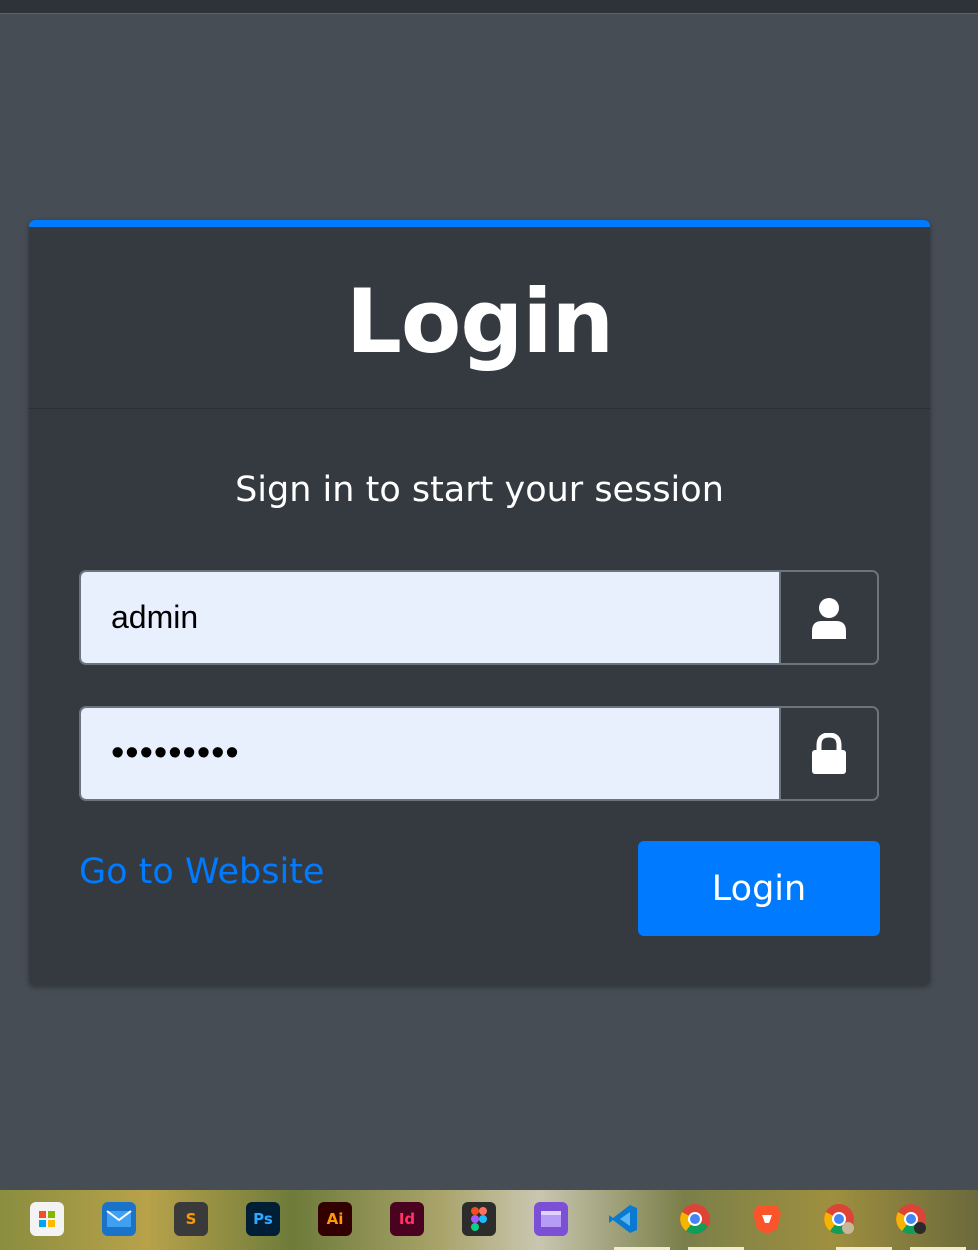 This screenshot has height=1250, width=978. Describe the element at coordinates (335, 1219) in the screenshot. I see `illustrator-icon: Ai` at that location.